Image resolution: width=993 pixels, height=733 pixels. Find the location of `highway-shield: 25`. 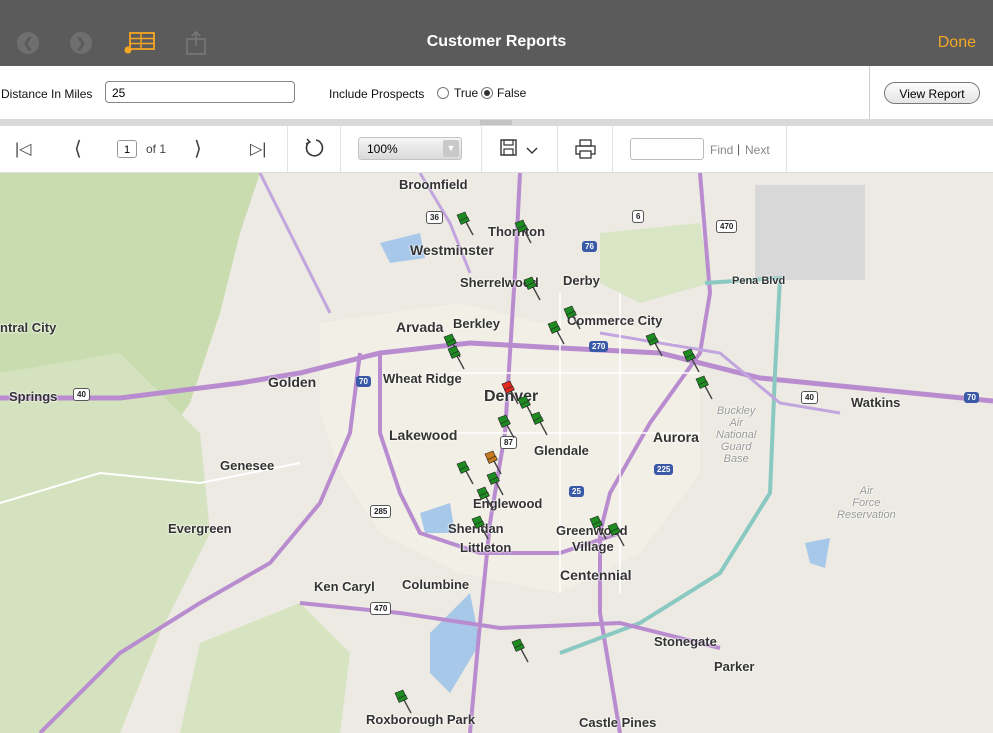

highway-shield: 25 is located at coordinates (576, 491).